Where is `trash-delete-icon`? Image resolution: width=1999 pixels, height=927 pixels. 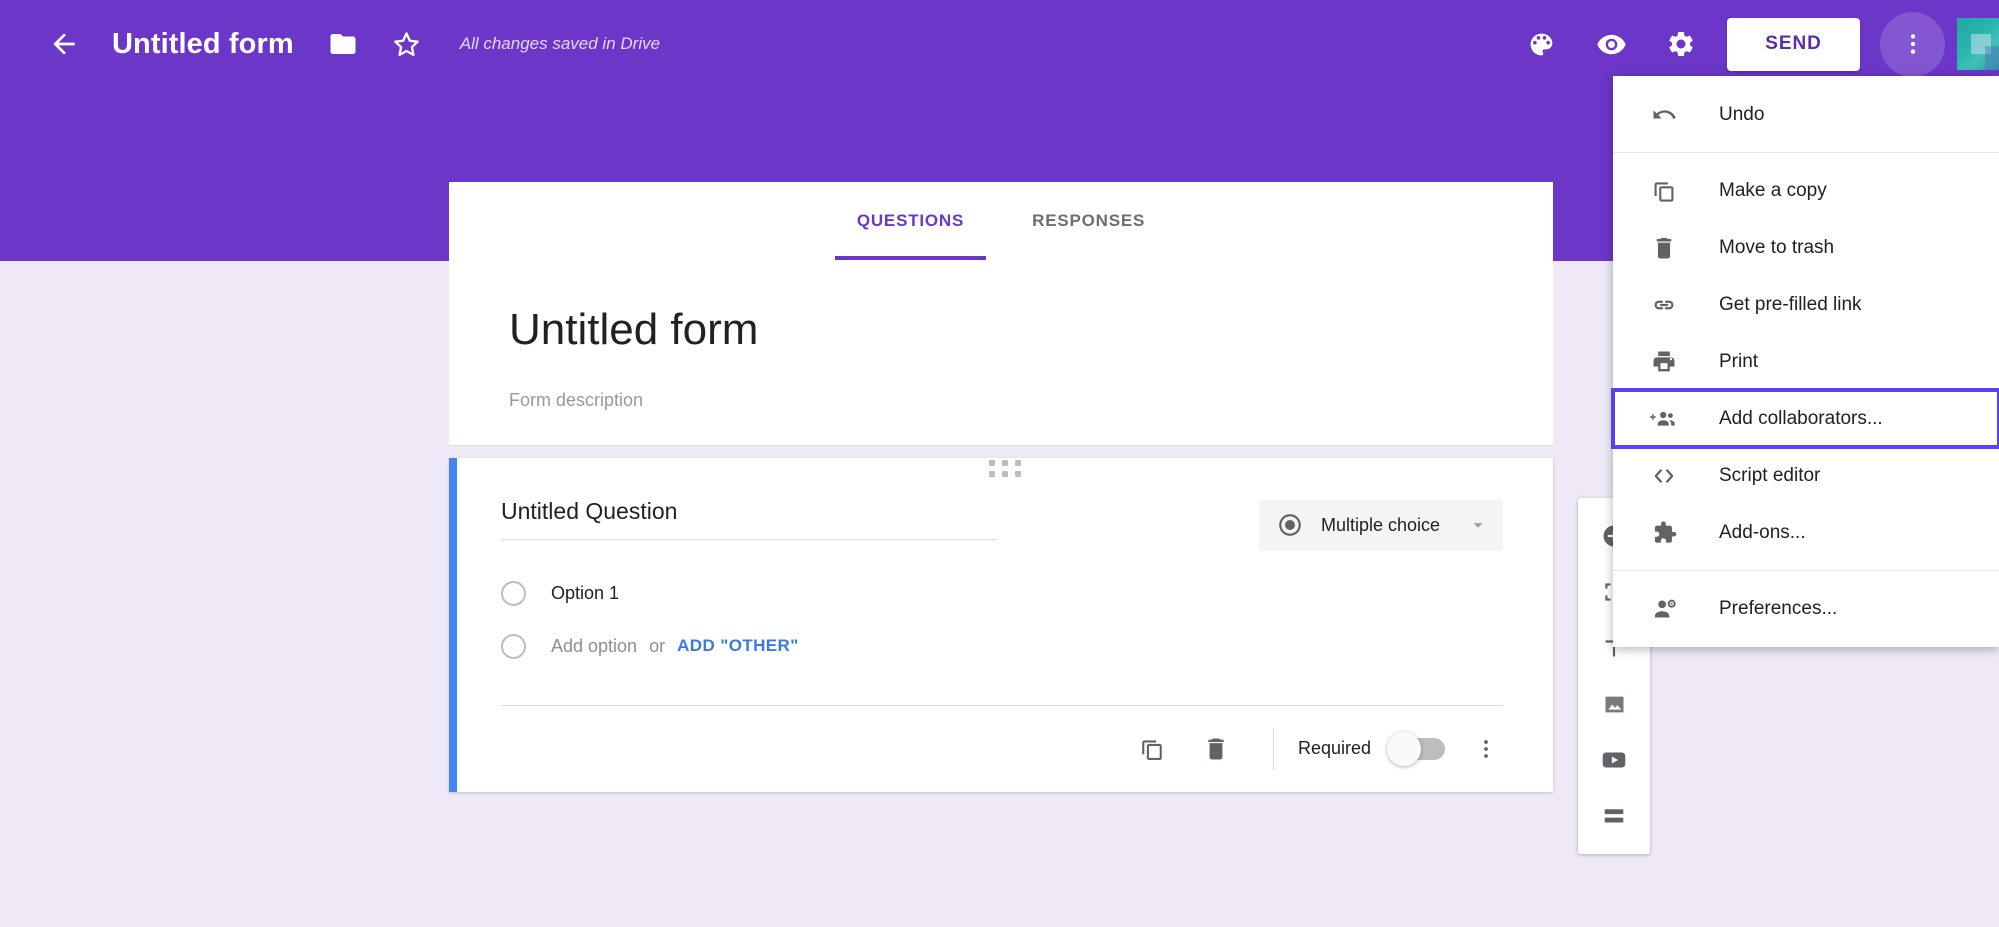
trash-delete-icon is located at coordinates (1216, 749).